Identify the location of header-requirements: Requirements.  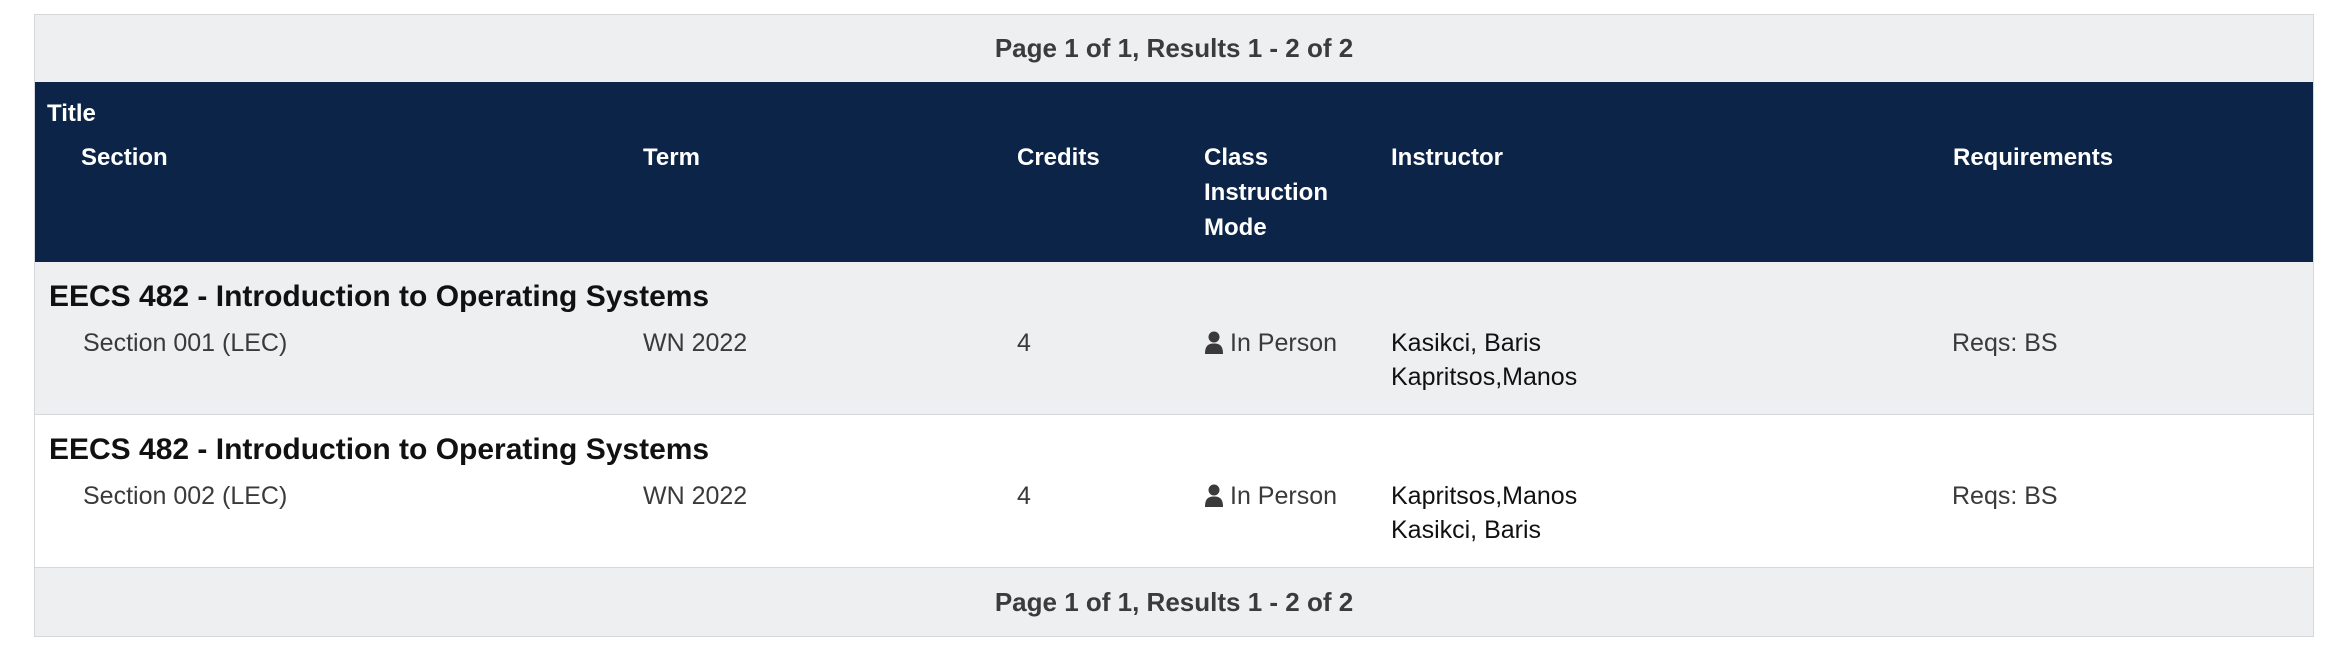
(2033, 157).